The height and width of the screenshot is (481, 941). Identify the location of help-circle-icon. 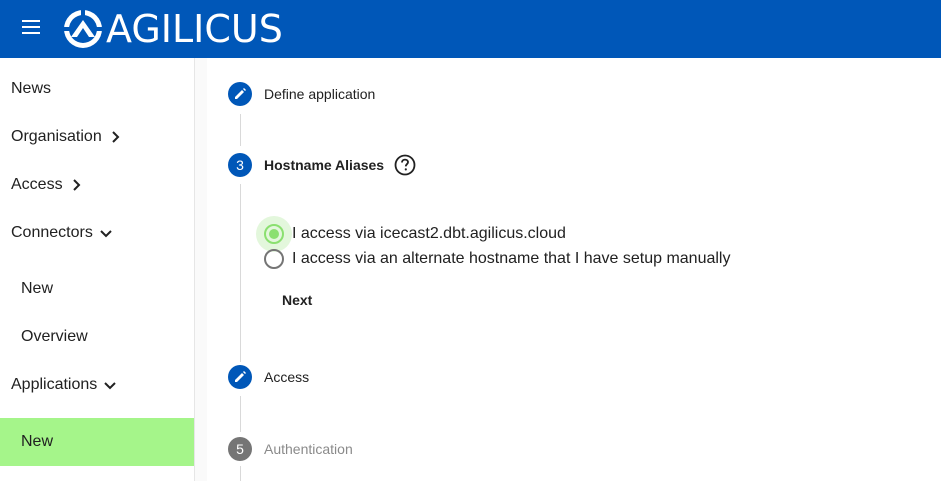
(405, 165).